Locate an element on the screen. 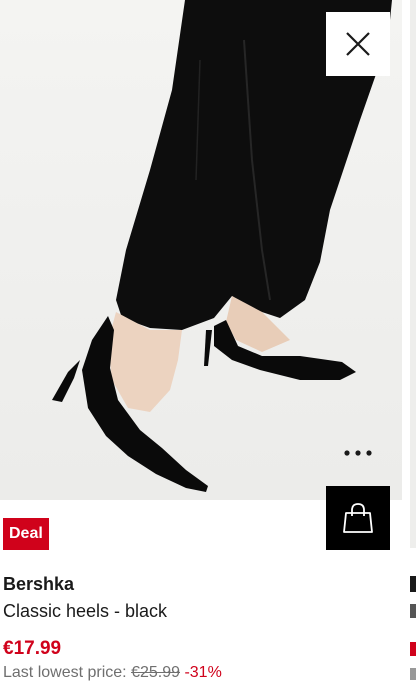  product-name: Classic heels - black is located at coordinates (85, 611).